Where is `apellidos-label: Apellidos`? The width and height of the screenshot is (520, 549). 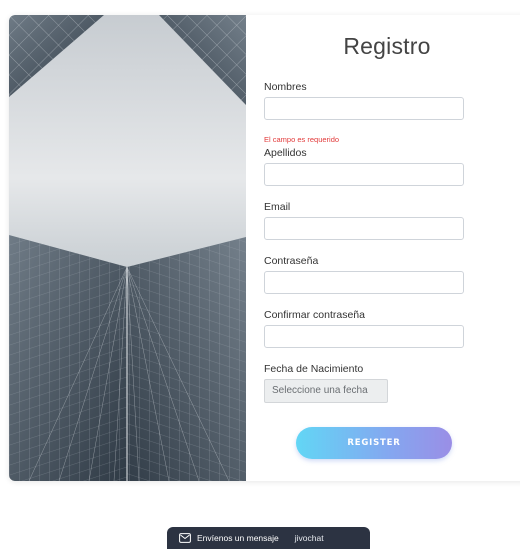
apellidos-label: Apellidos is located at coordinates (285, 153).